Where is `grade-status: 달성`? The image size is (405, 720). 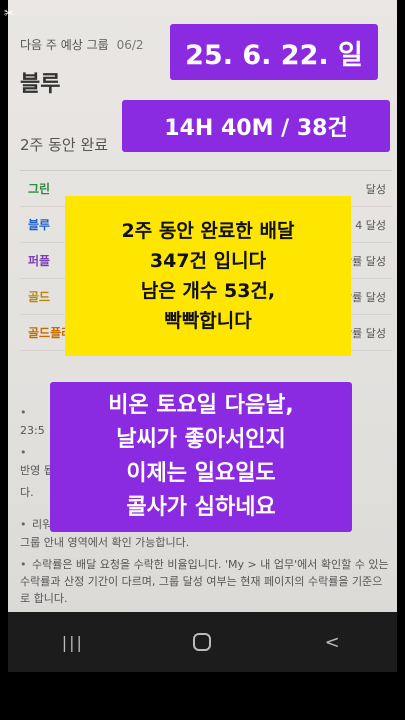 grade-status: 달성 is located at coordinates (375, 189).